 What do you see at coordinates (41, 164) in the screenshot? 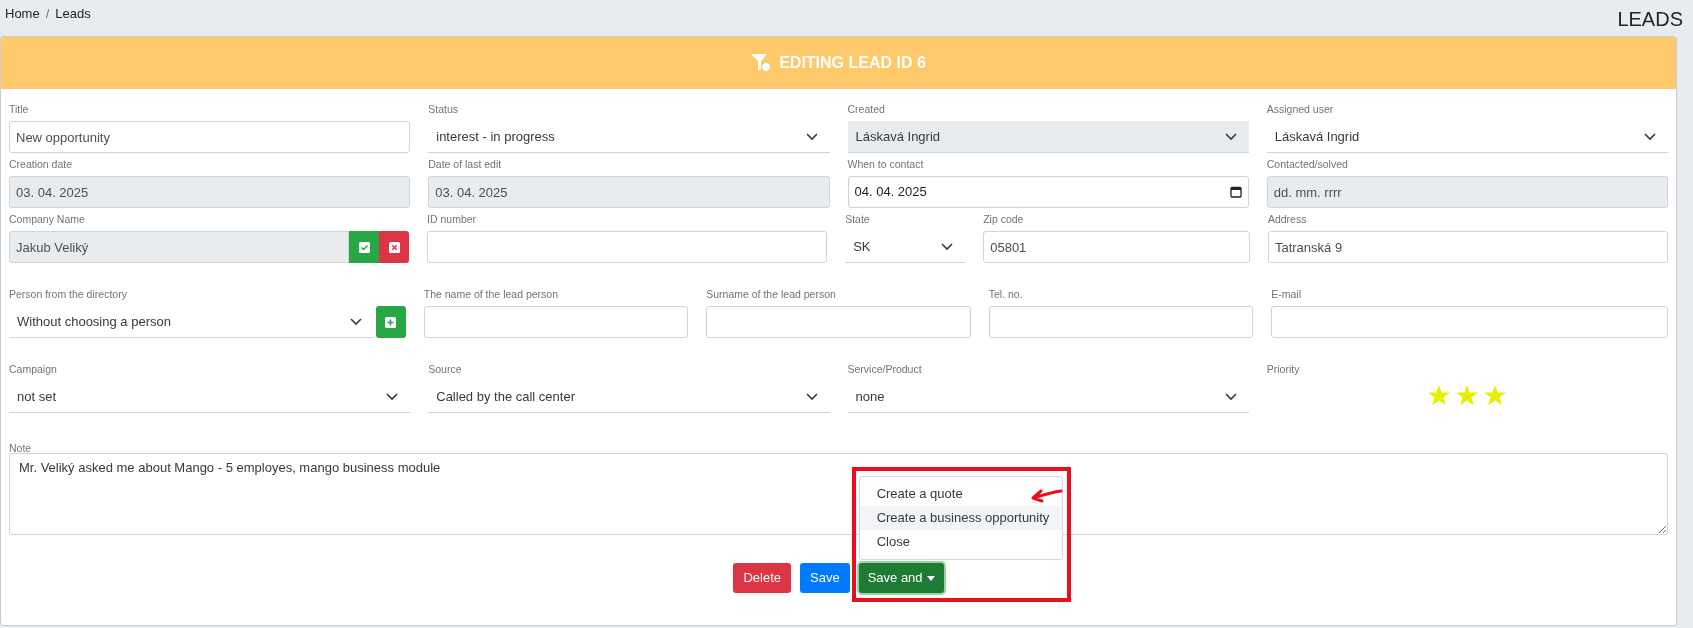
I see `field-label: Creation date` at bounding box center [41, 164].